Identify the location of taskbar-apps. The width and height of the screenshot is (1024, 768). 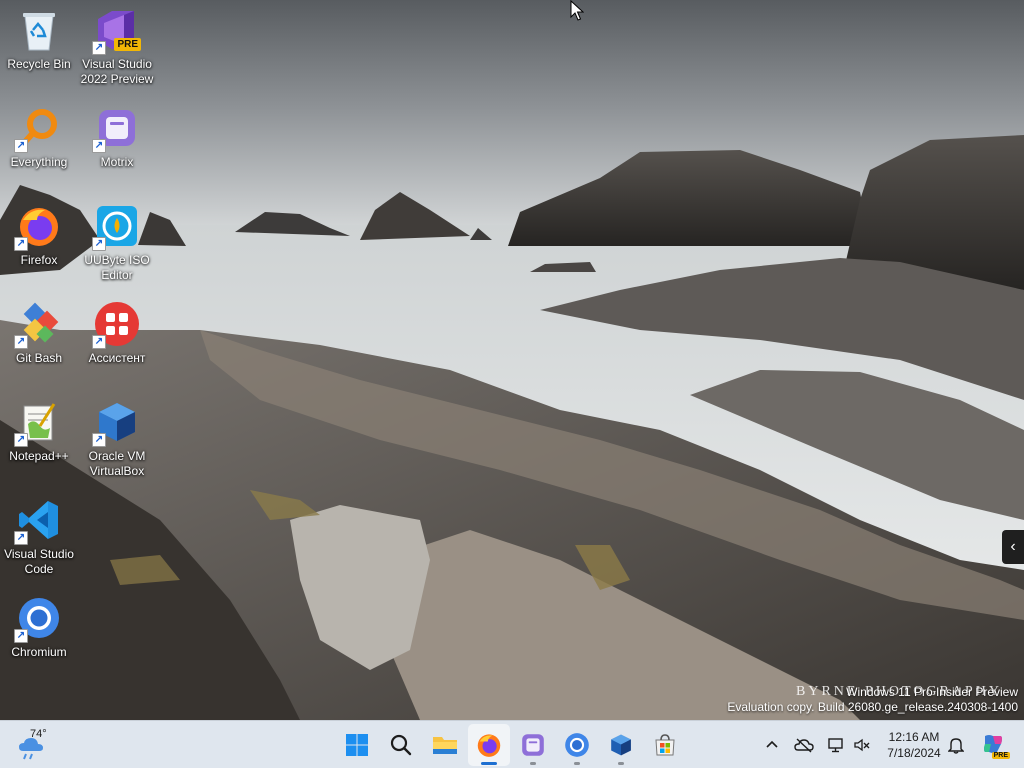
(511, 745).